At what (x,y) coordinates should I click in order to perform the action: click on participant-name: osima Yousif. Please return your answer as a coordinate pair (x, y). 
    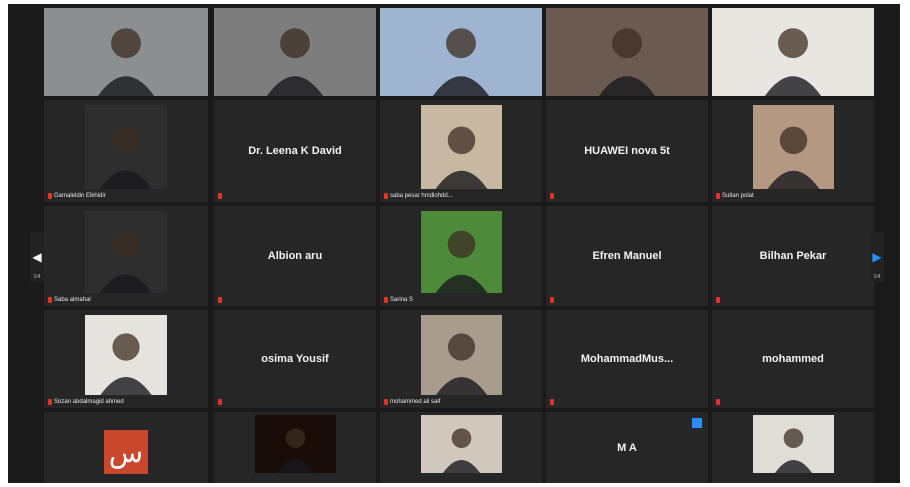
    Looking at the image, I should click on (295, 359).